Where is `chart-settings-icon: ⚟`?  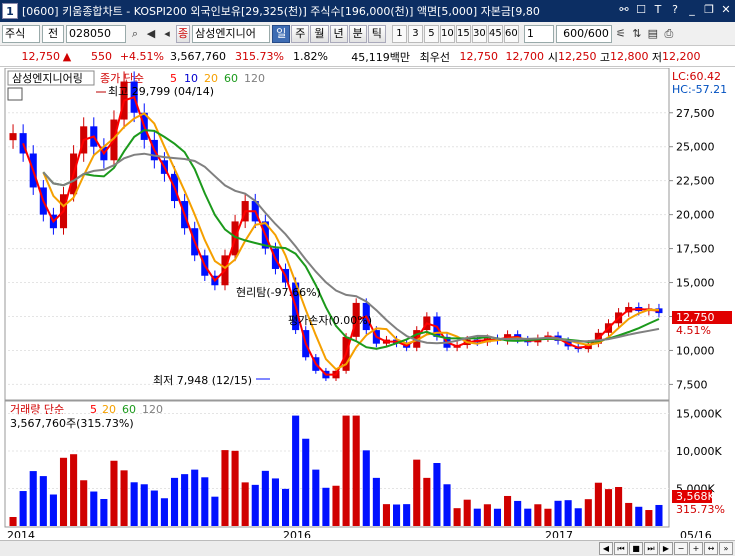 chart-settings-icon: ⚟ is located at coordinates (621, 34).